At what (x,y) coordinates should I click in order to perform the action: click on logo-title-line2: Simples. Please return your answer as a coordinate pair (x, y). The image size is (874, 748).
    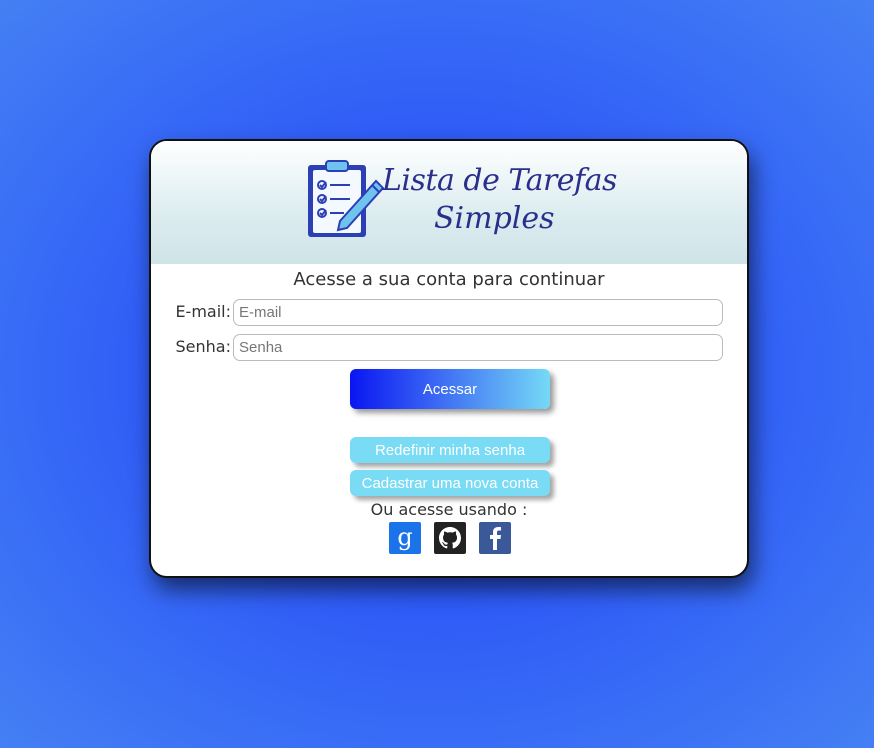
    Looking at the image, I should click on (494, 218).